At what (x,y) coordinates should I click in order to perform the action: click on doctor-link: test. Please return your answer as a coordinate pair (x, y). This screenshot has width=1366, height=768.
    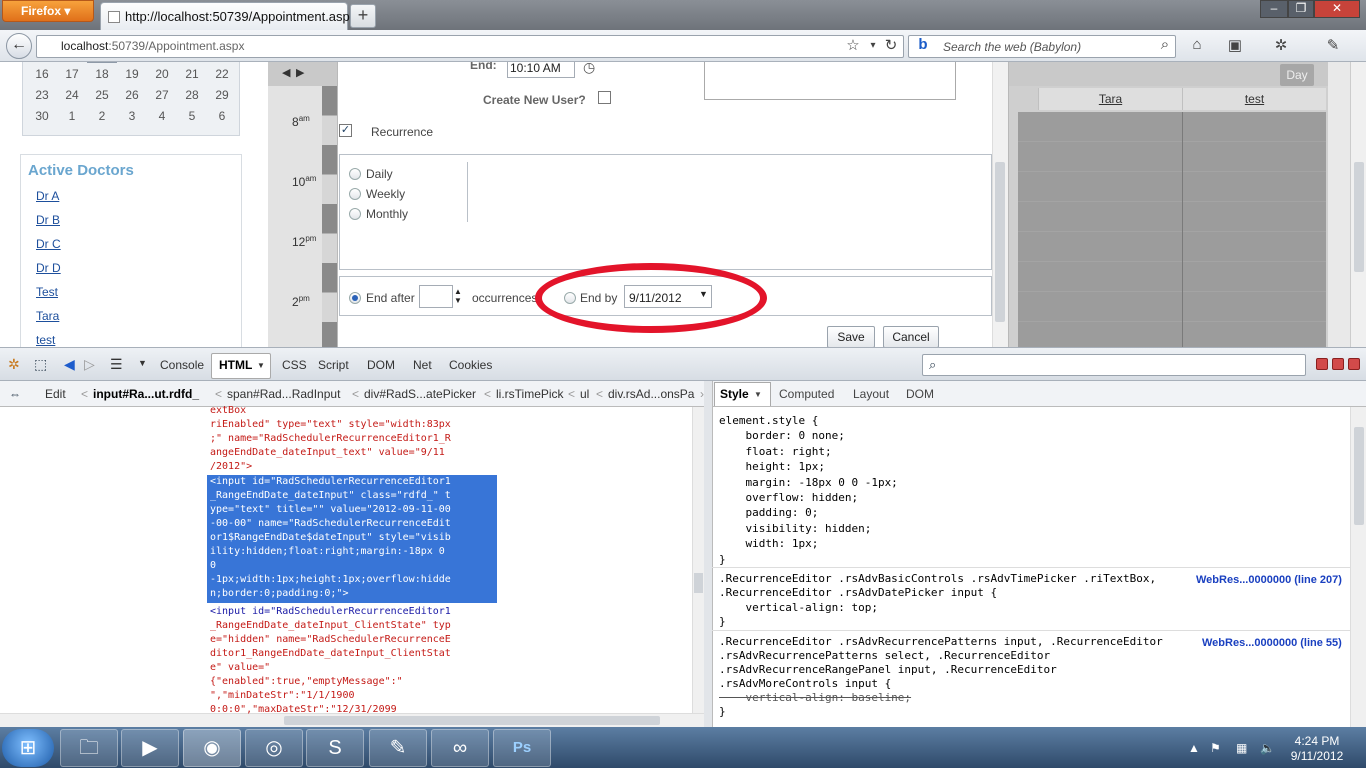
    Looking at the image, I should click on (45, 340).